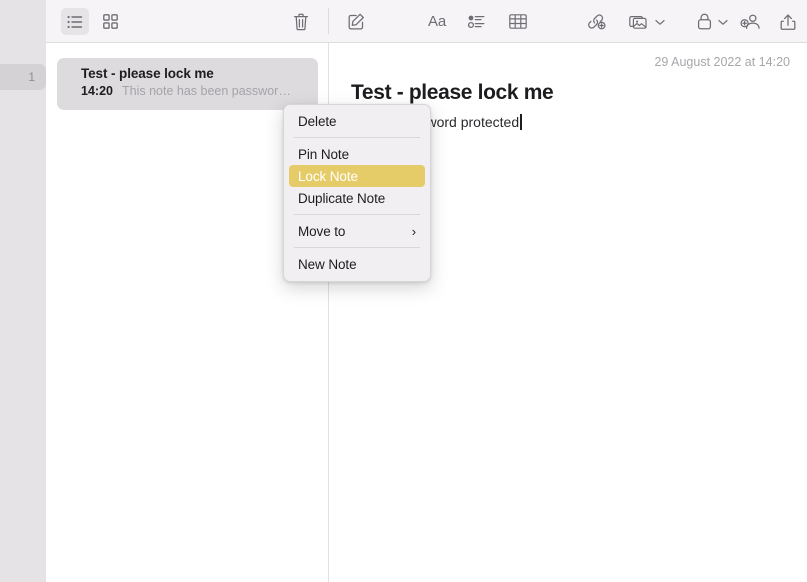  I want to click on lock-icon, so click(704, 21).